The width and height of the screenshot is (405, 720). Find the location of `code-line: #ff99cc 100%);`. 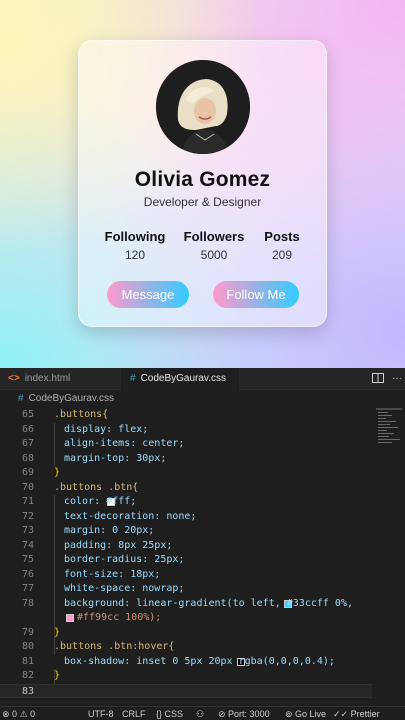

code-line: #ff99cc 100%); is located at coordinates (186, 618).